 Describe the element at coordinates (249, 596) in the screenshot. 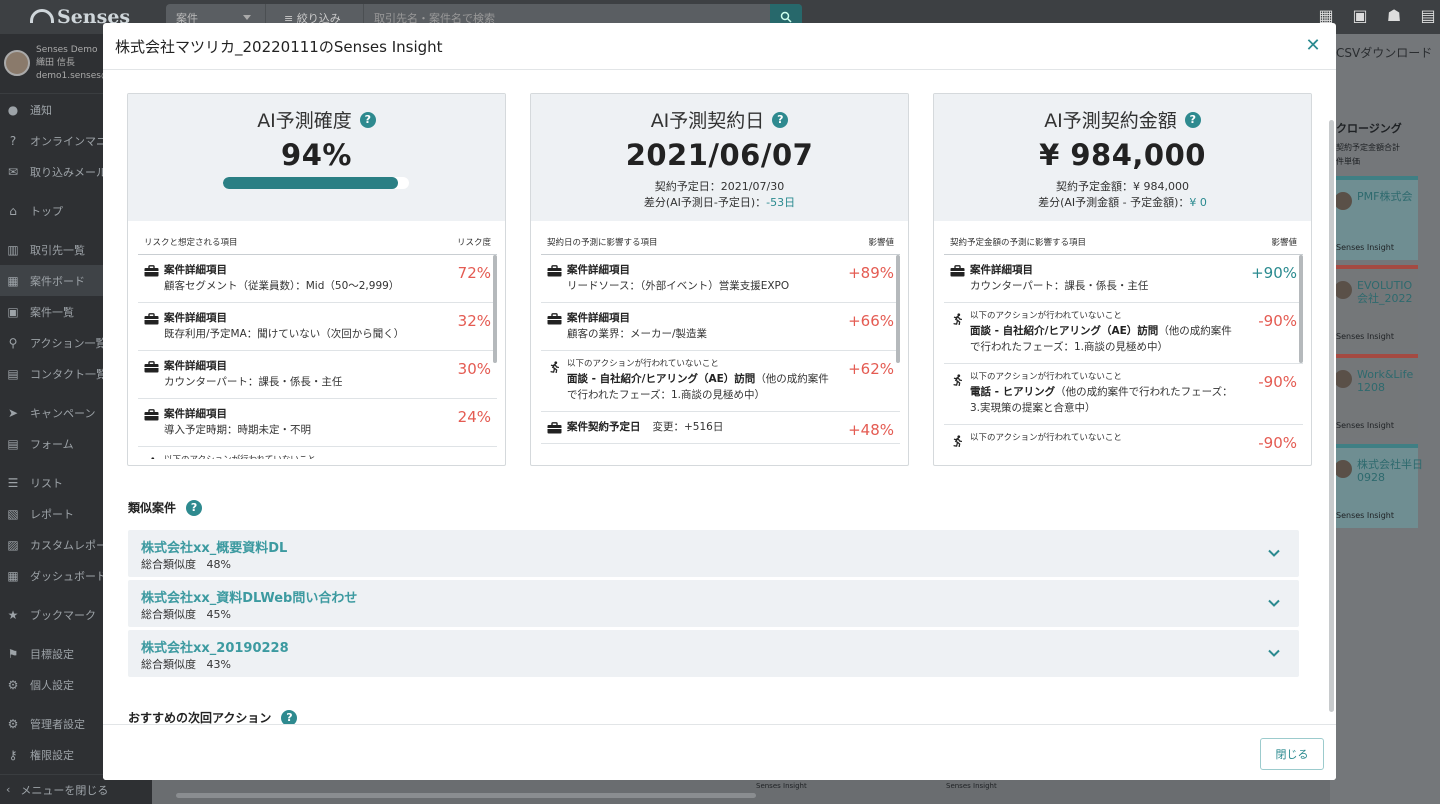

I see `similar-deal-name: 株式会社xx_資料DLWeb問い合わせ` at that location.